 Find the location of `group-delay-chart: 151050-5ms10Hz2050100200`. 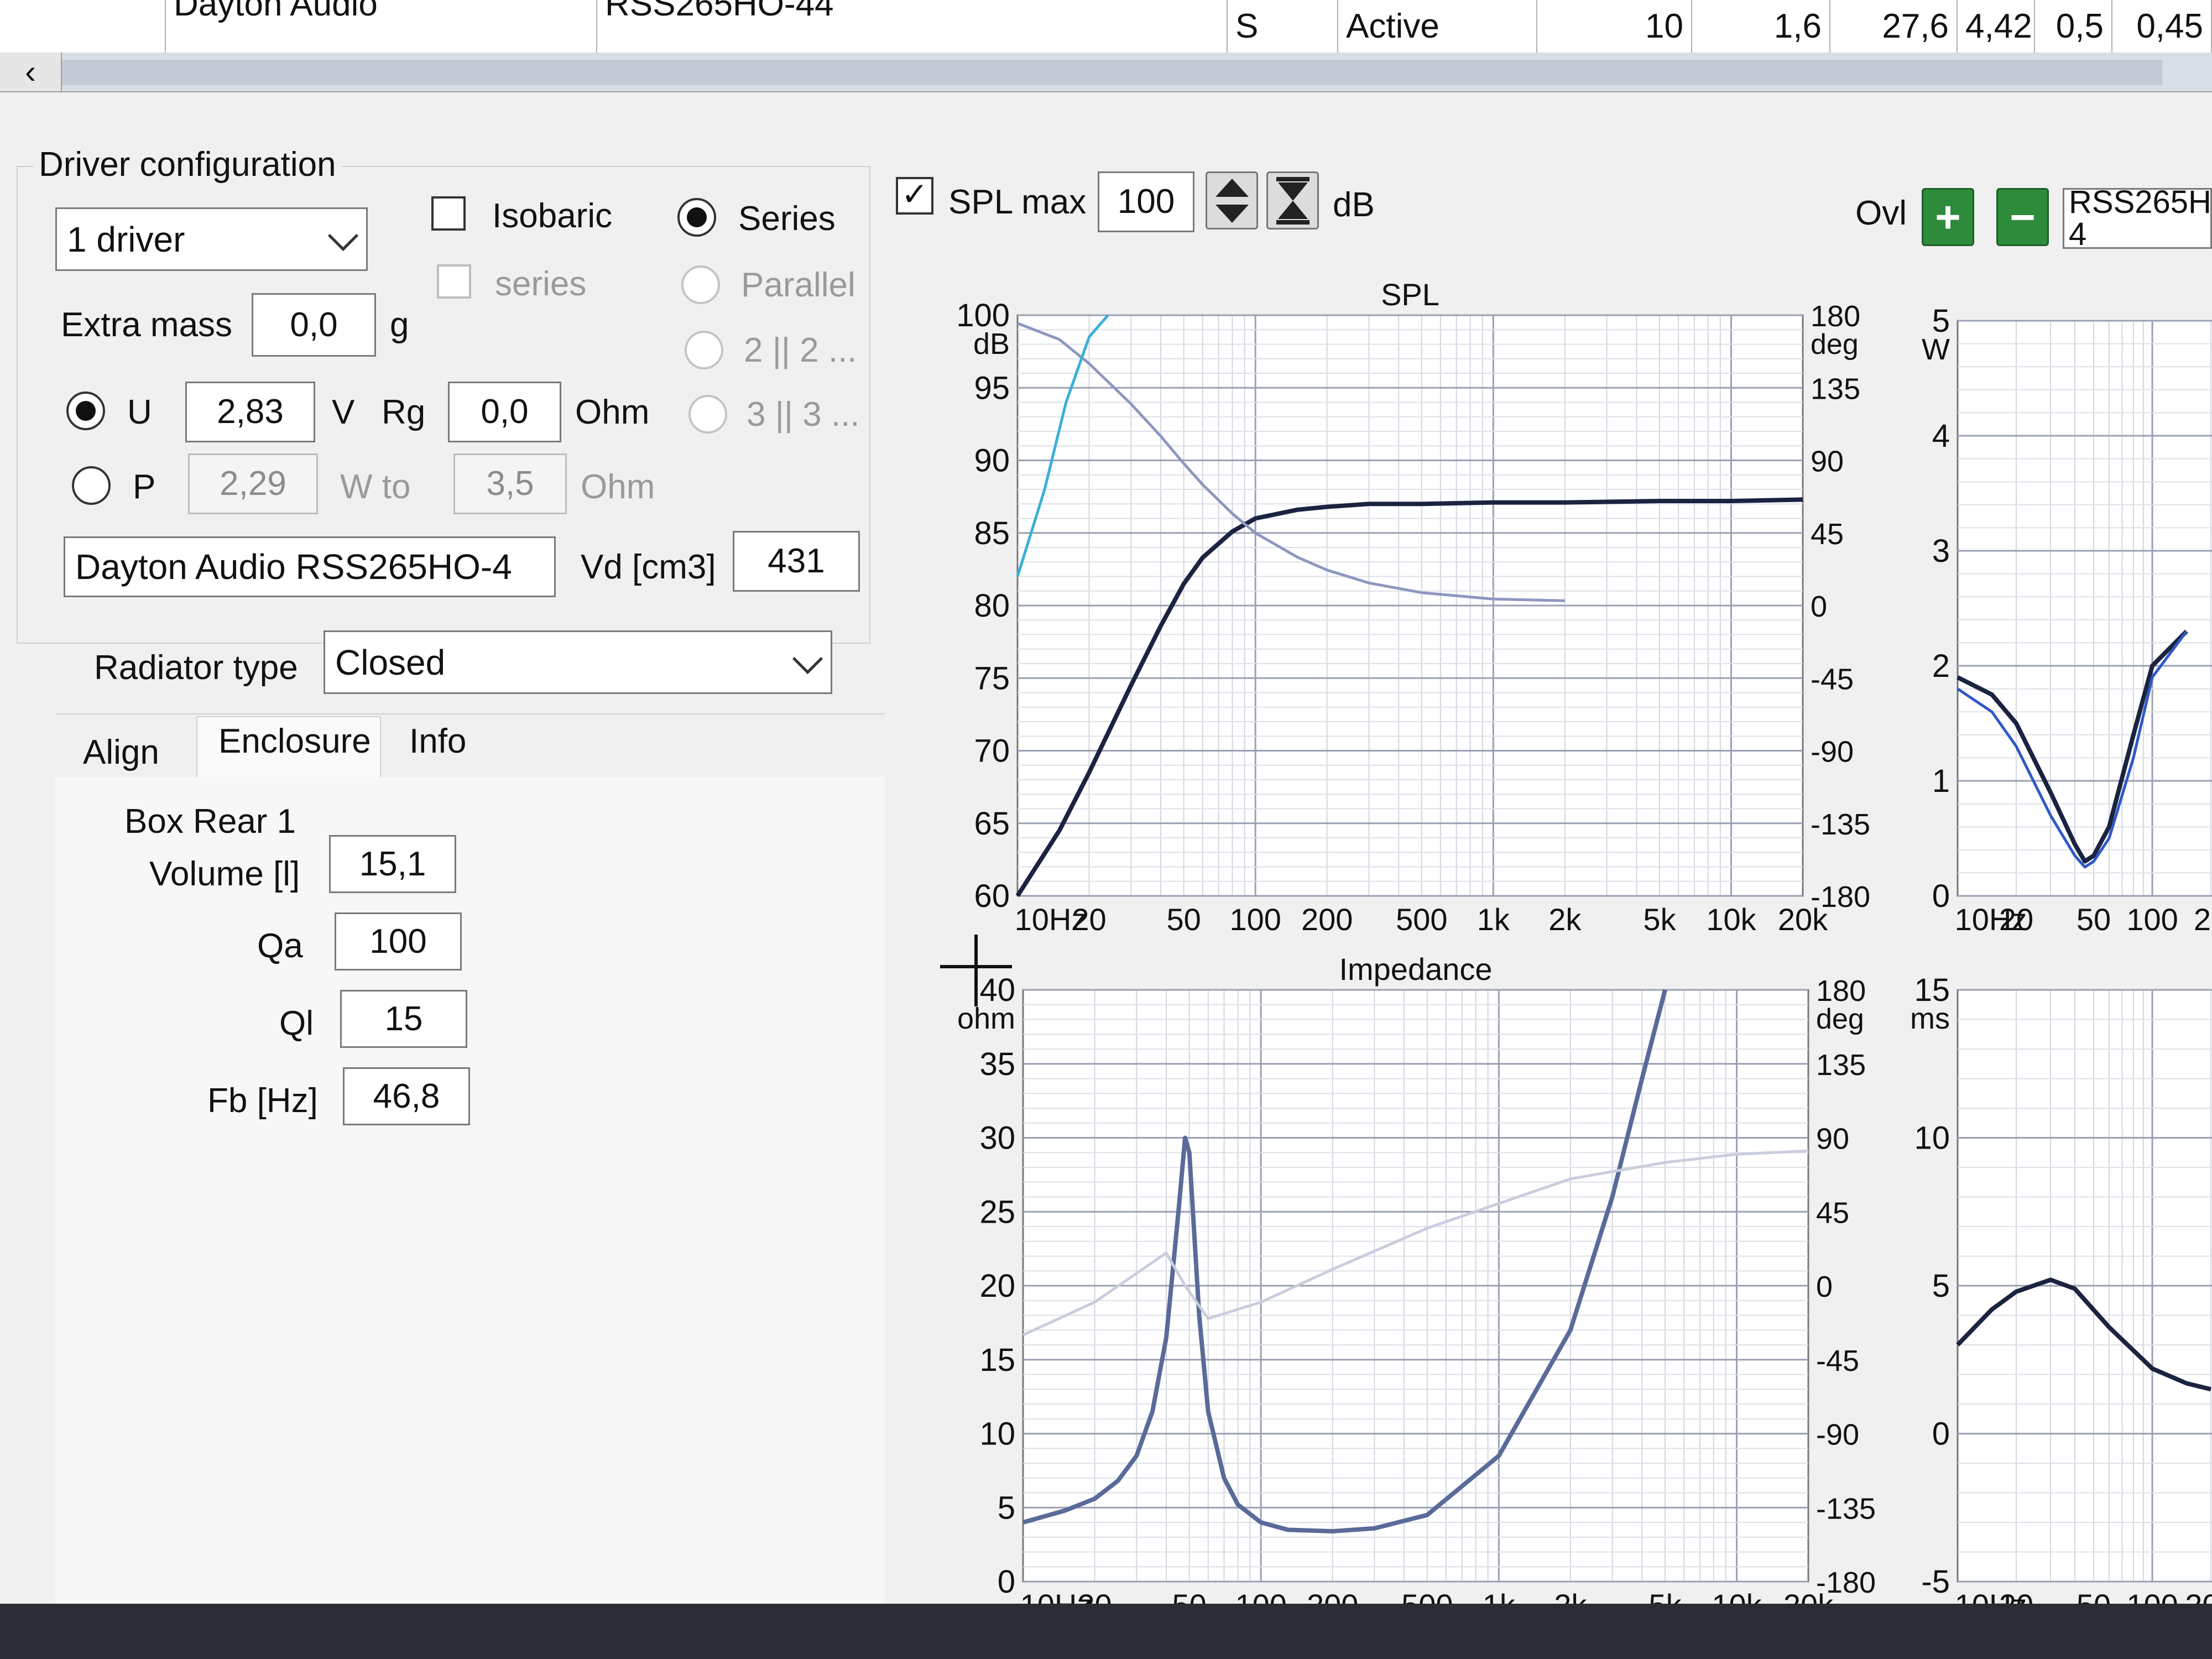

group-delay-chart: 151050-5ms10Hz2050100200 is located at coordinates (2051, 1283).